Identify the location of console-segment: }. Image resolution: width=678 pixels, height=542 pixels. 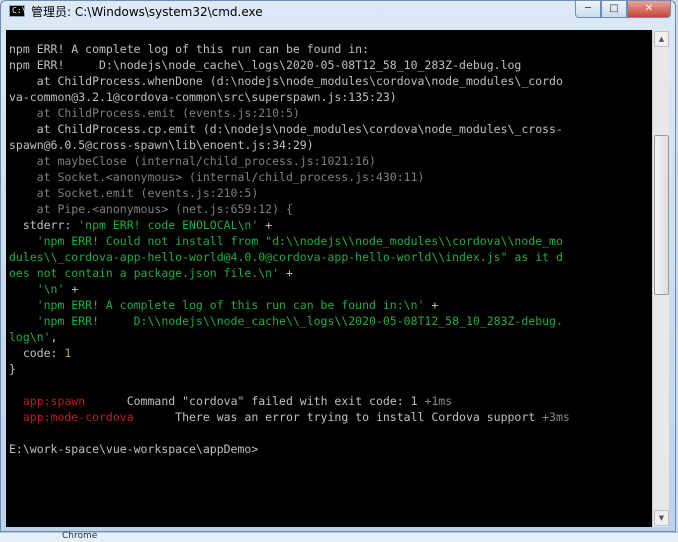
(12, 369).